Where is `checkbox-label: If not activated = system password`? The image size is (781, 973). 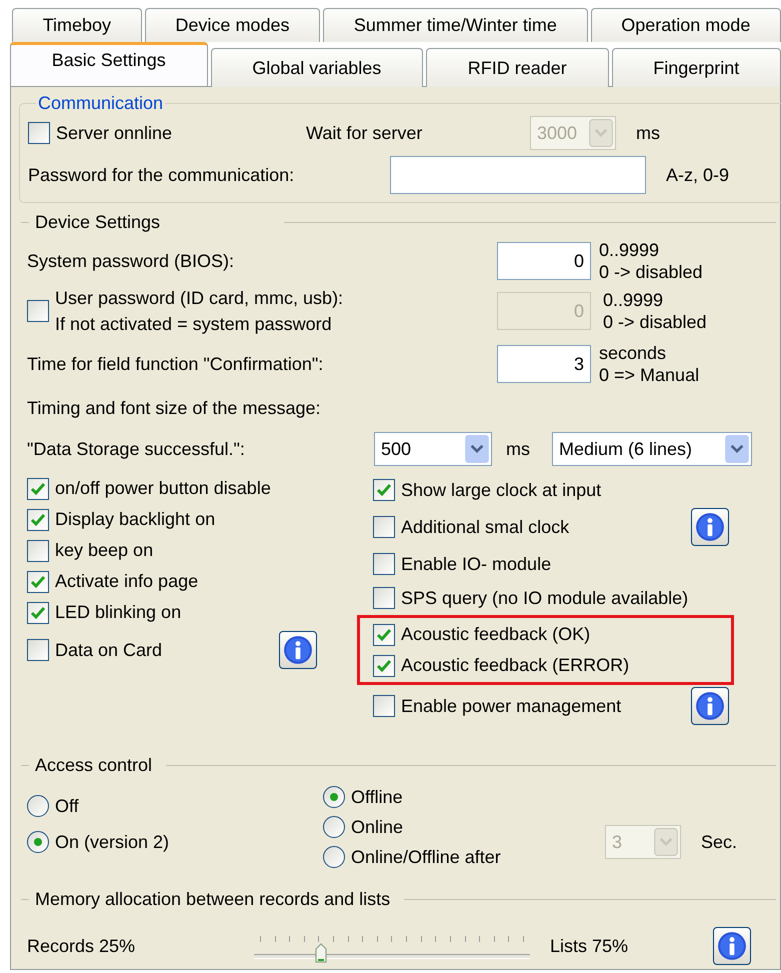
checkbox-label: If not activated = system password is located at coordinates (194, 324).